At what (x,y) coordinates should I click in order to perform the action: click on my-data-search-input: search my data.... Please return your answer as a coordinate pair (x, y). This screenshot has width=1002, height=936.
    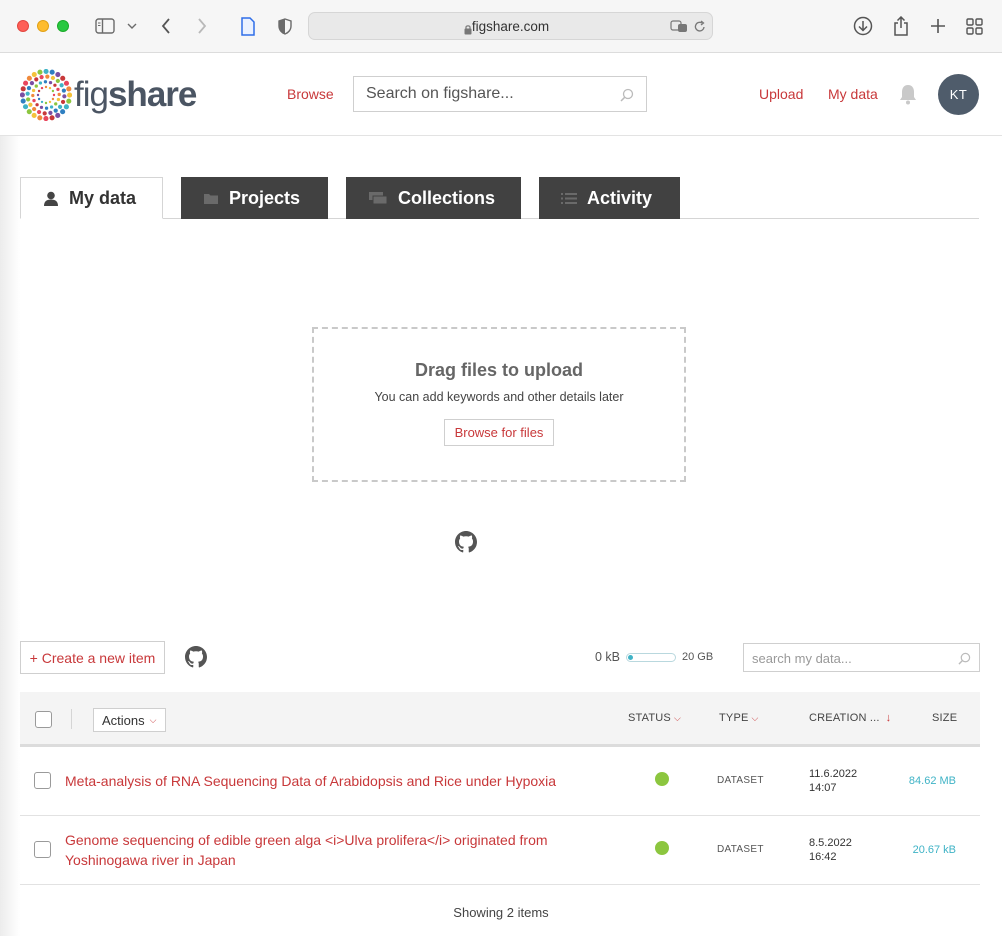
    Looking at the image, I should click on (861, 657).